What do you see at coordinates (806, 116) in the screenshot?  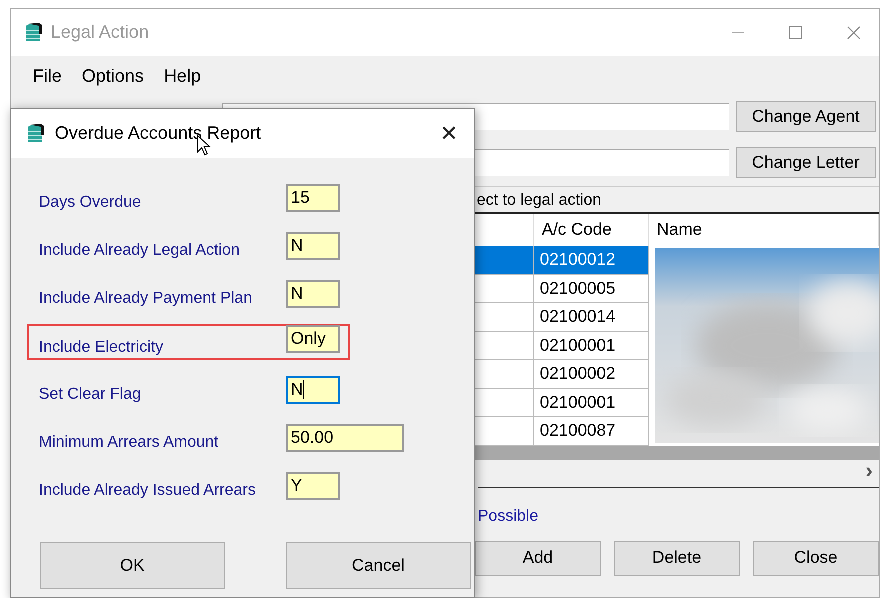 I see `change-button: Change Agent` at bounding box center [806, 116].